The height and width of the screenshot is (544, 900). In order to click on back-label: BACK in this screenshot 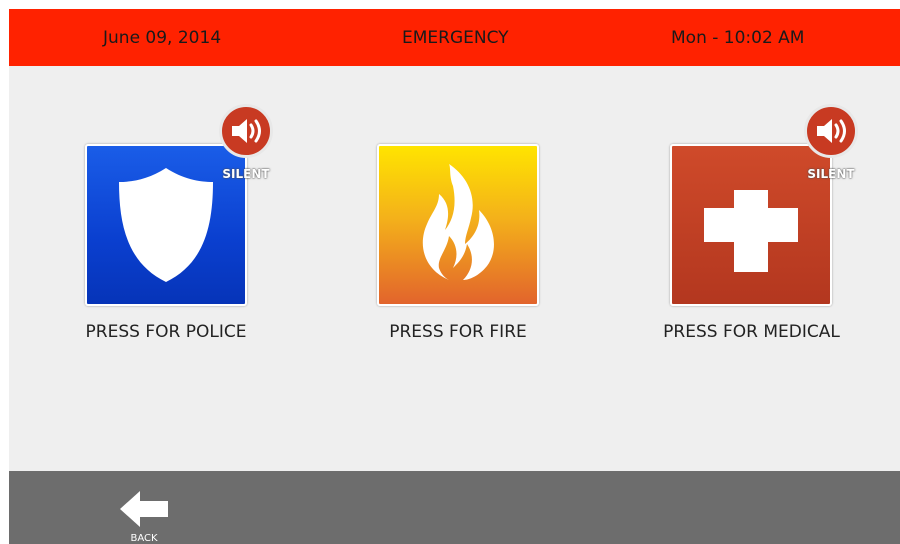, I will do `click(144, 538)`.